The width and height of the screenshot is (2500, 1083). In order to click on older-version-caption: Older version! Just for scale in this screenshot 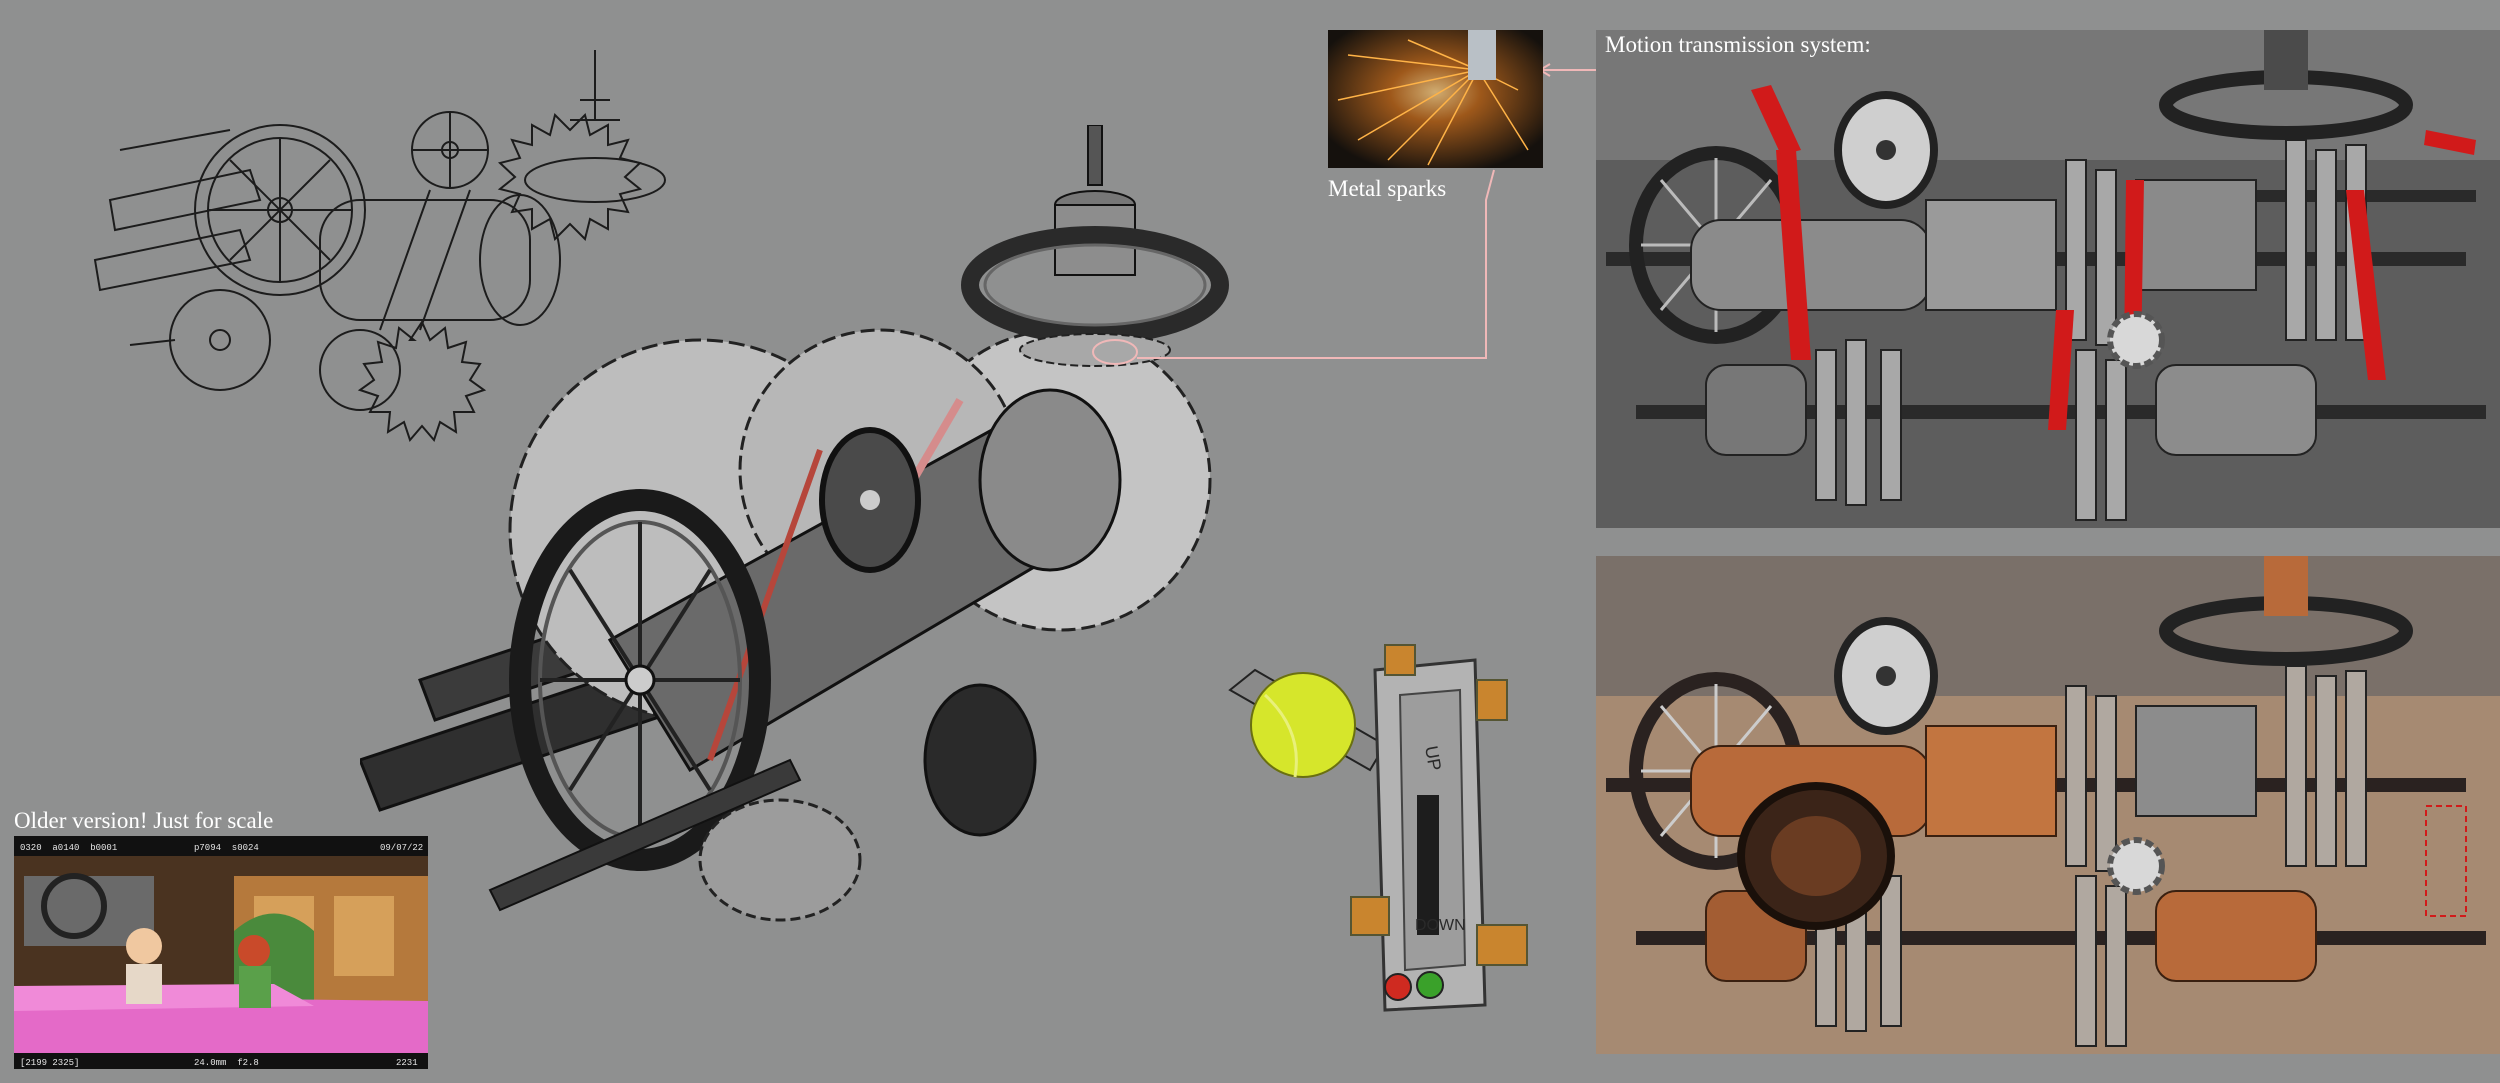, I will do `click(144, 820)`.